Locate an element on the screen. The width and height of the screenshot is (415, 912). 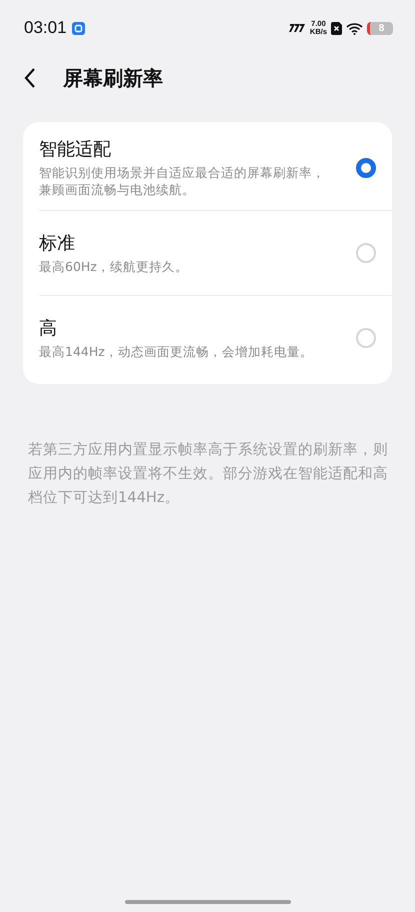
battery-icon: 8 is located at coordinates (380, 28).